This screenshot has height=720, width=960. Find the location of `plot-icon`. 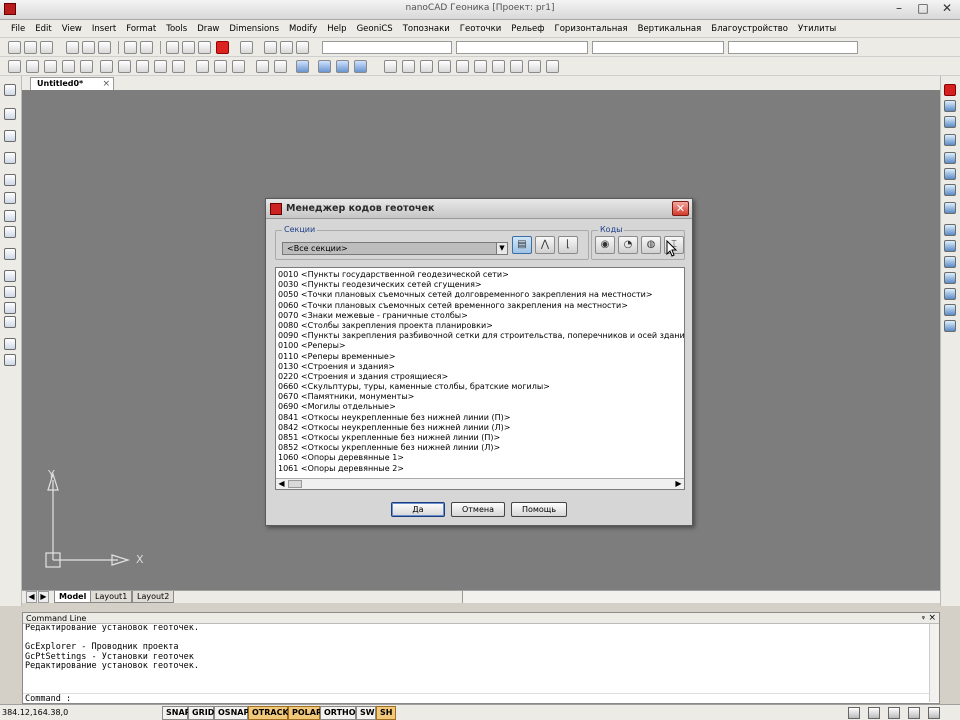

plot-icon is located at coordinates (88, 47).